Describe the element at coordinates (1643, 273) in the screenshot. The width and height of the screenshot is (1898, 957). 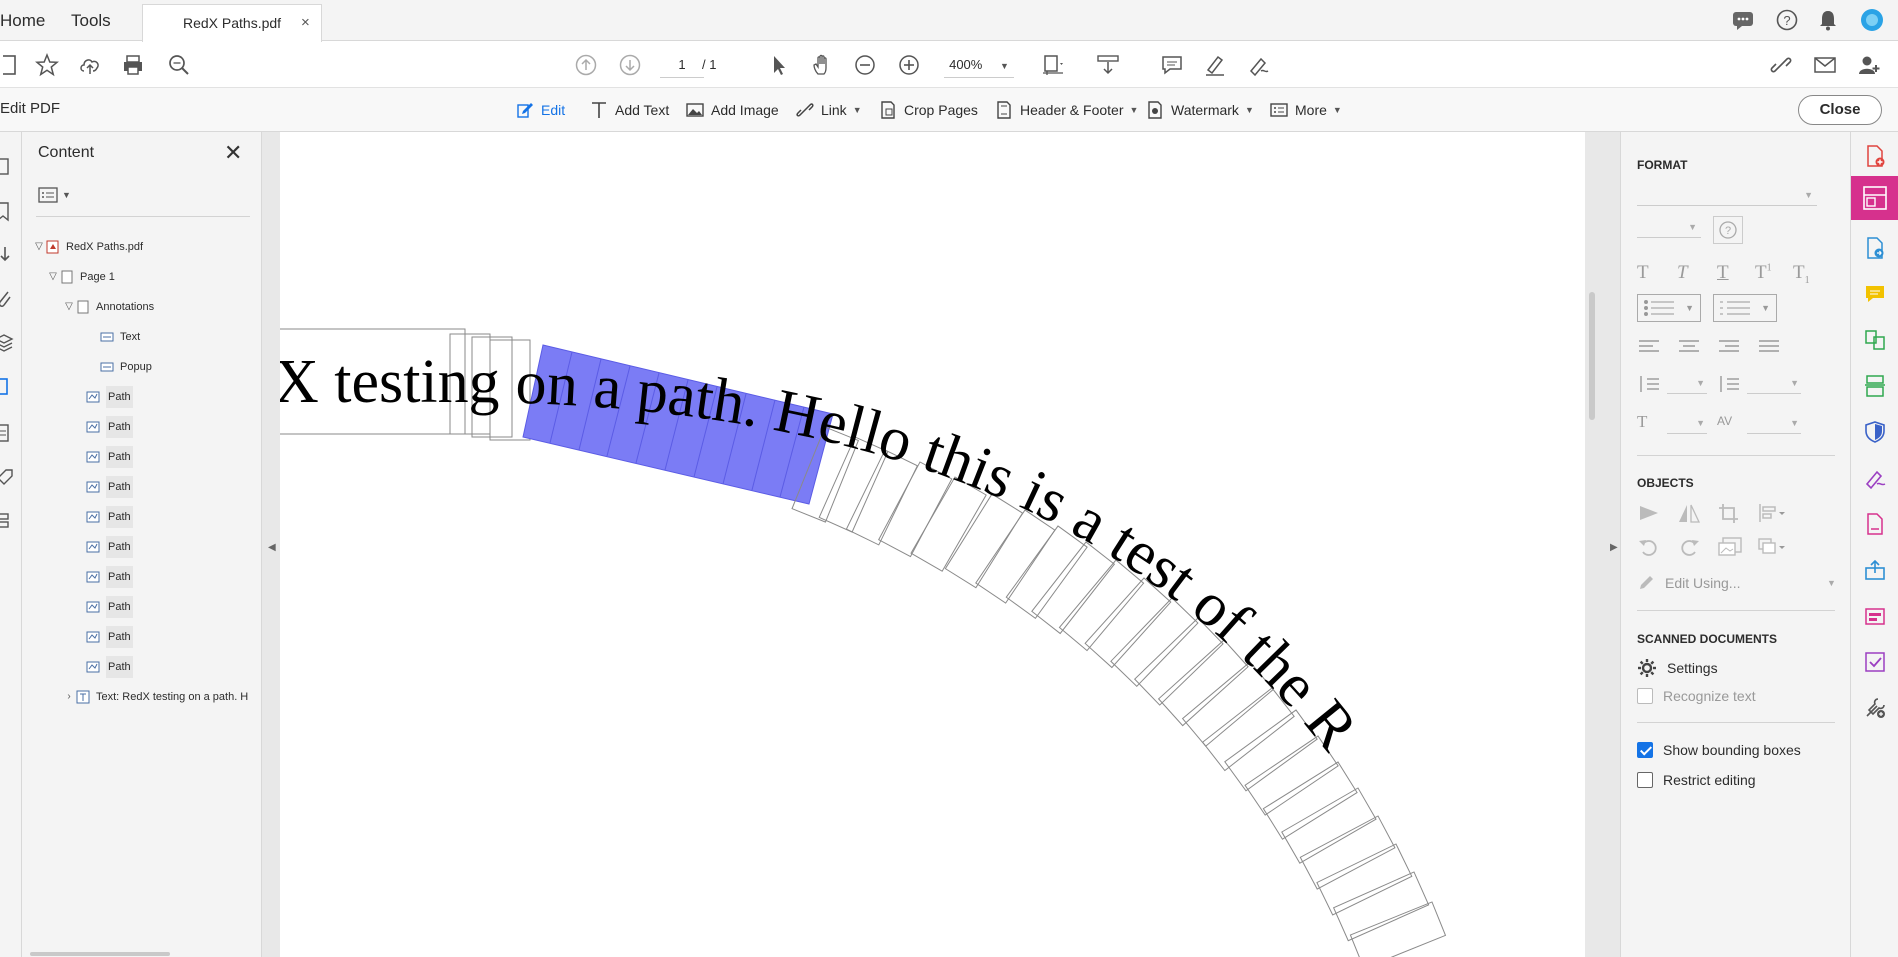
I see `text-color-icon: T` at that location.